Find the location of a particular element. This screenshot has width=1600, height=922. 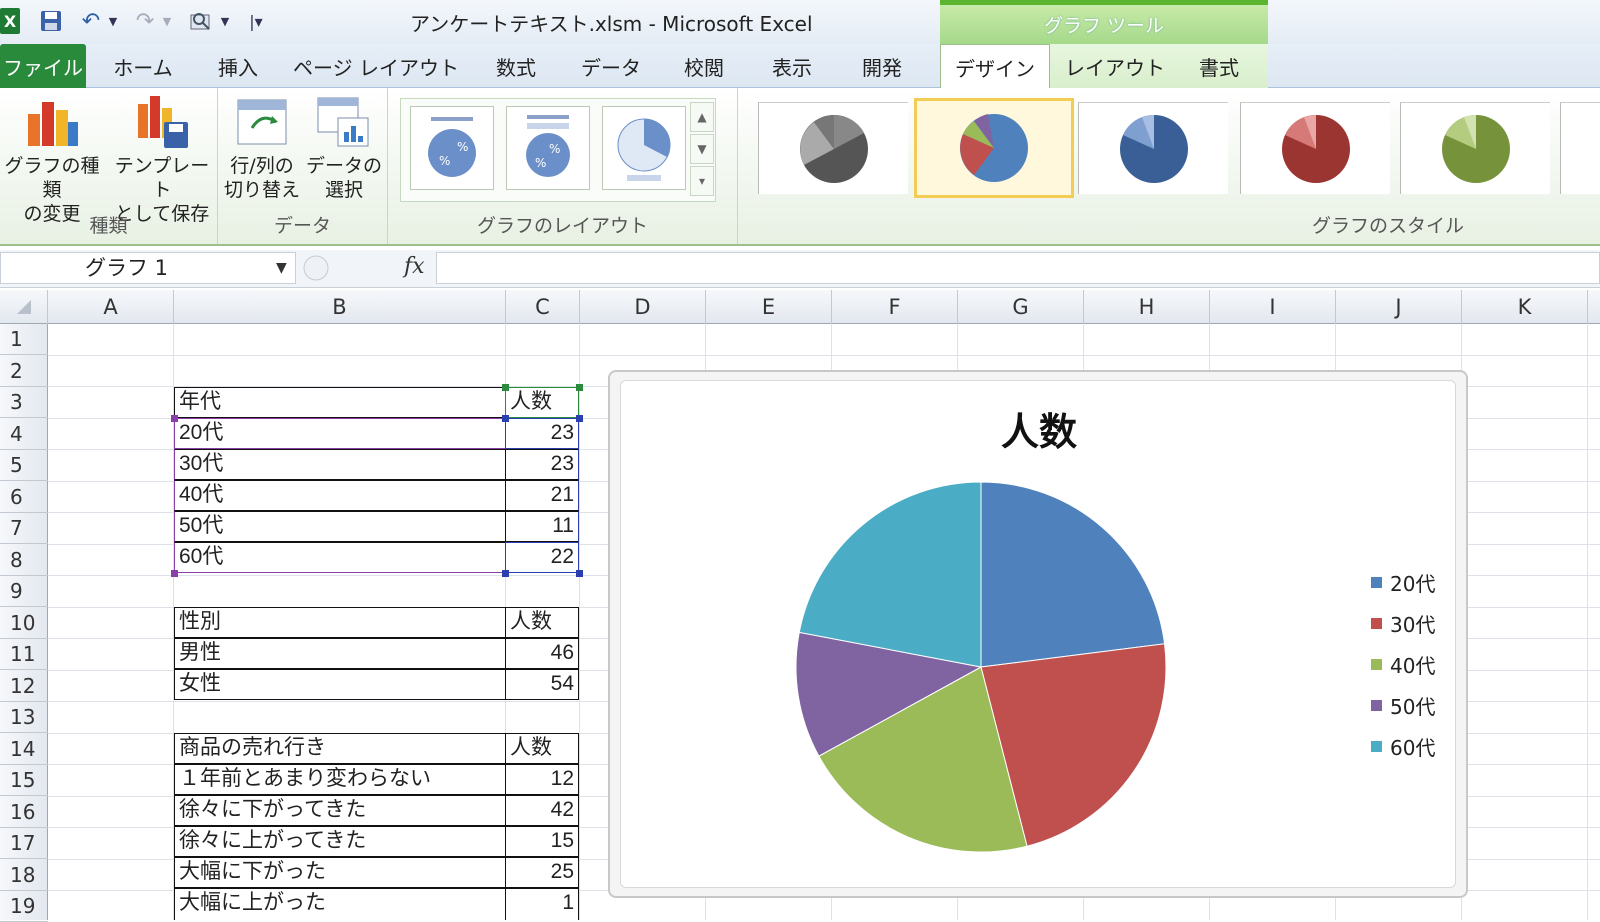

table-cell: １年前とあまり変わらない is located at coordinates (340, 779).